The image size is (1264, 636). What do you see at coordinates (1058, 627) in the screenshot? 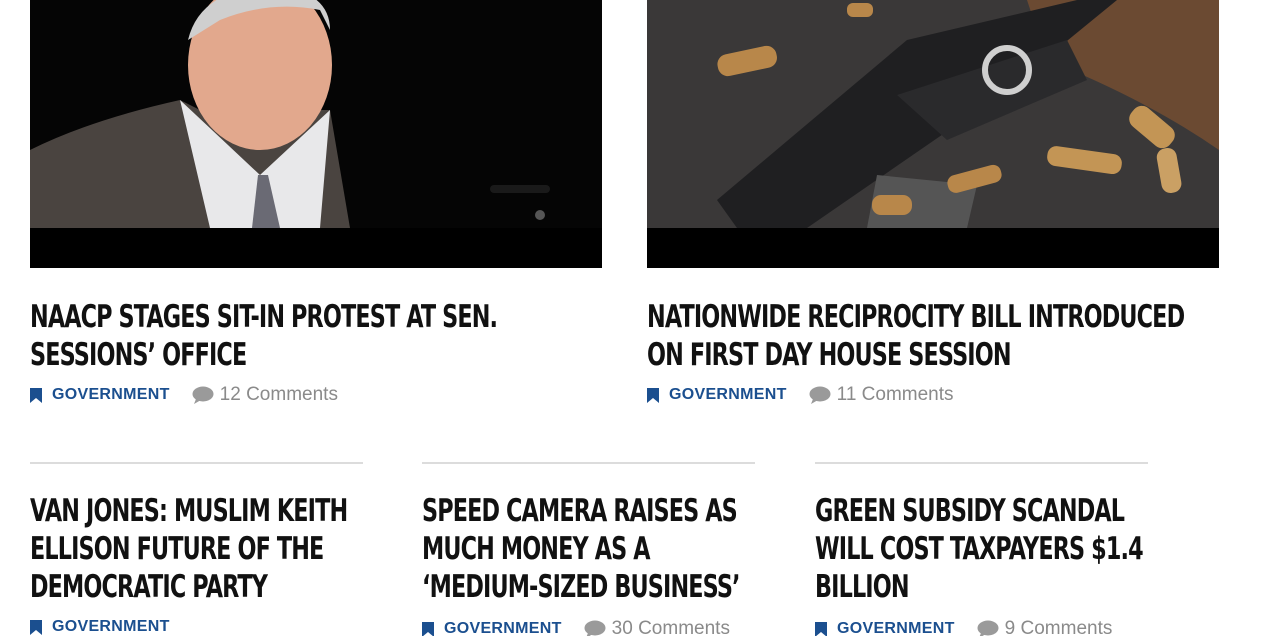
I see `comments-count: 9 Comments` at bounding box center [1058, 627].